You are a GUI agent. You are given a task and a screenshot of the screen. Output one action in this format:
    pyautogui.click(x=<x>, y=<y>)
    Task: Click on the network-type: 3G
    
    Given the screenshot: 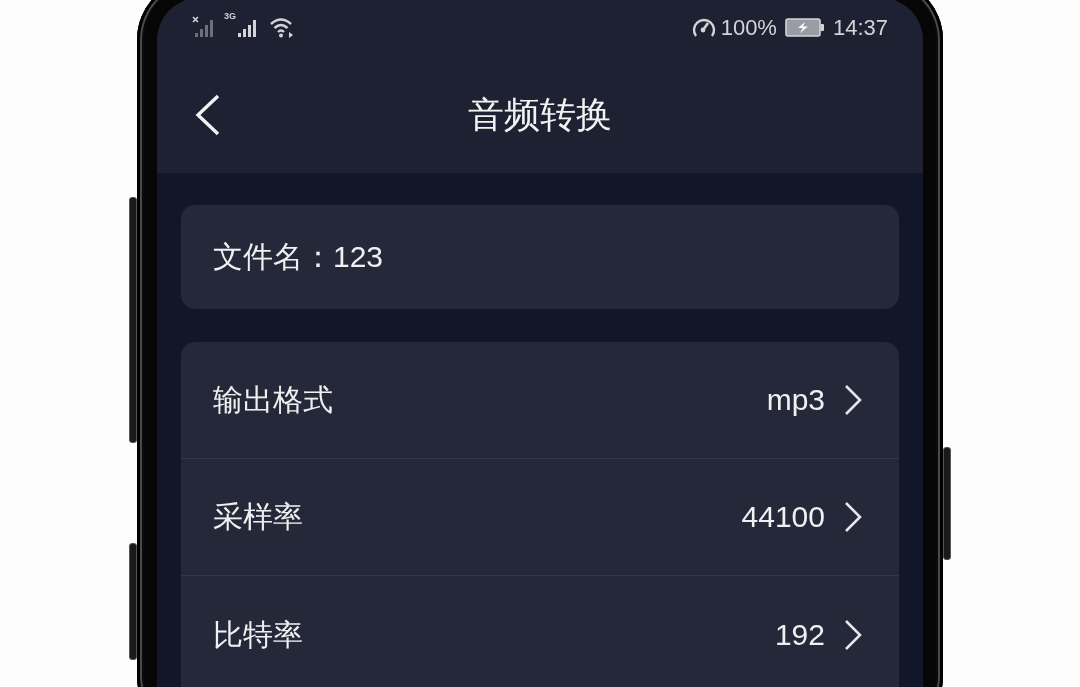 What is the action you would take?
    pyautogui.click(x=230, y=16)
    